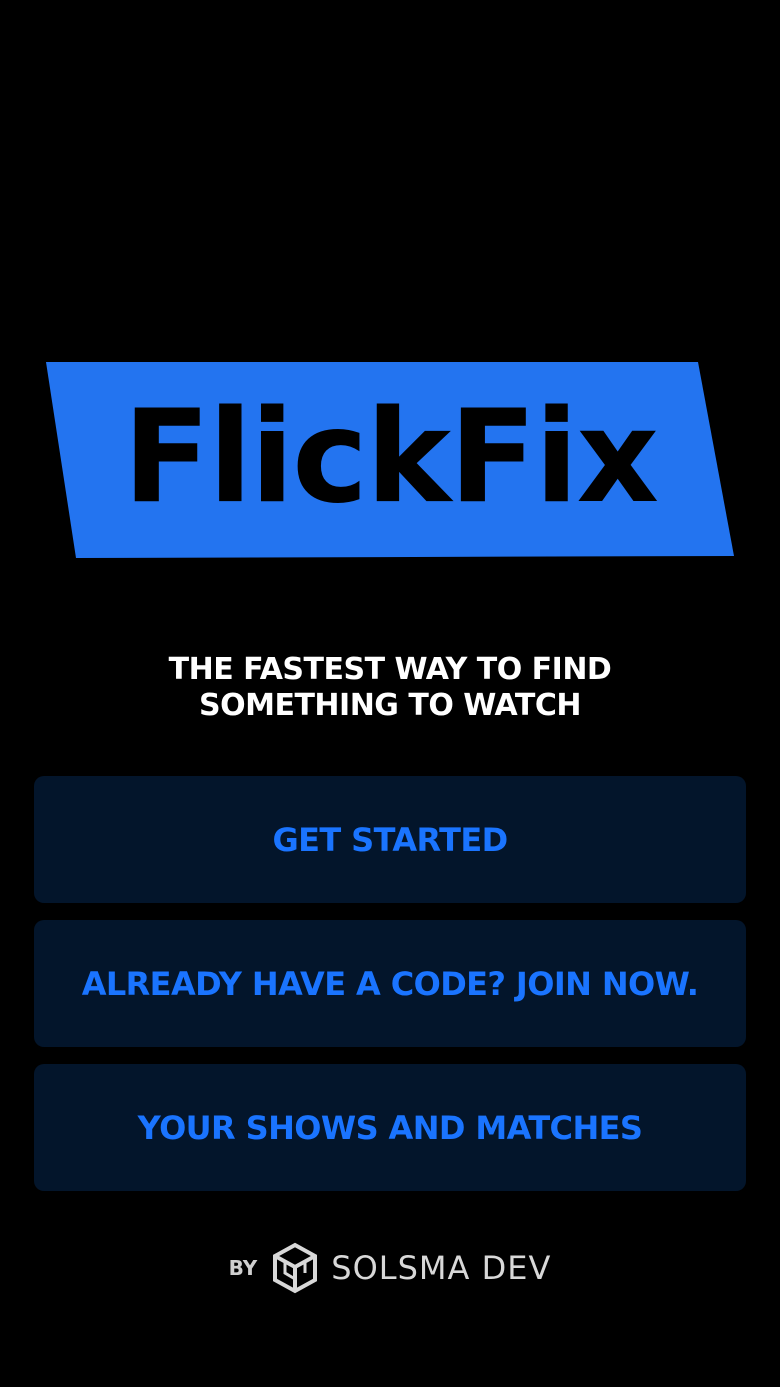  I want to click on shows-and-matches-button: YOUR SHOWS AND MATCHES, so click(390, 1127).